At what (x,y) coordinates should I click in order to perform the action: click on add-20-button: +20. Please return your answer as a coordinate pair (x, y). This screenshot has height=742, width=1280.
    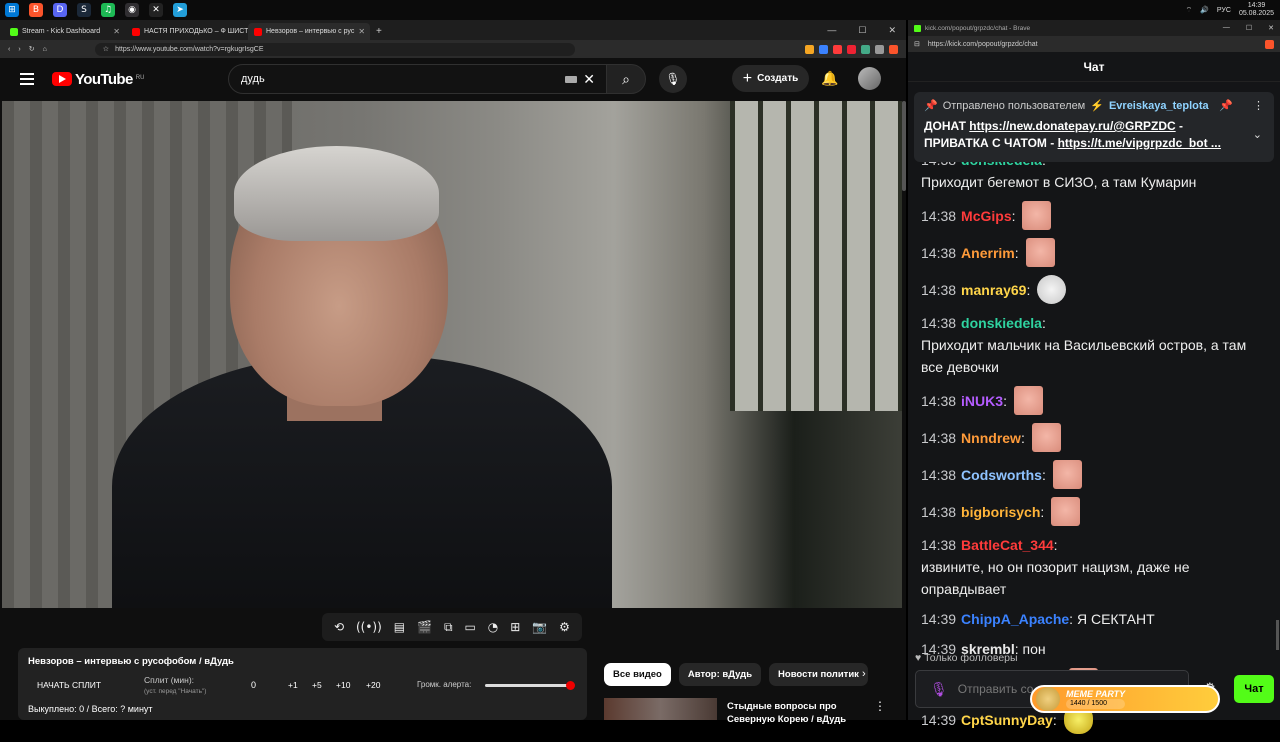
    Looking at the image, I should click on (373, 685).